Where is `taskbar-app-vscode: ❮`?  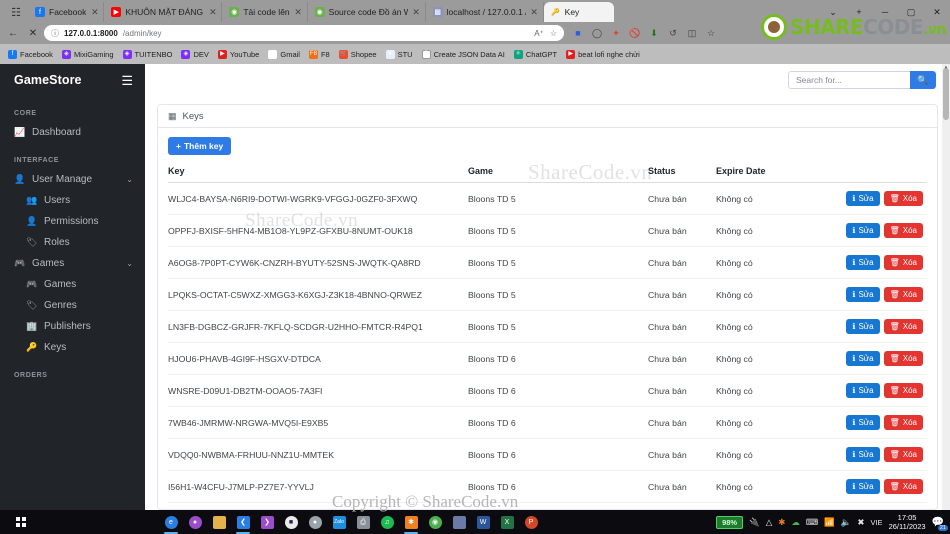
taskbar-app-vscode: ❮ is located at coordinates (243, 522).